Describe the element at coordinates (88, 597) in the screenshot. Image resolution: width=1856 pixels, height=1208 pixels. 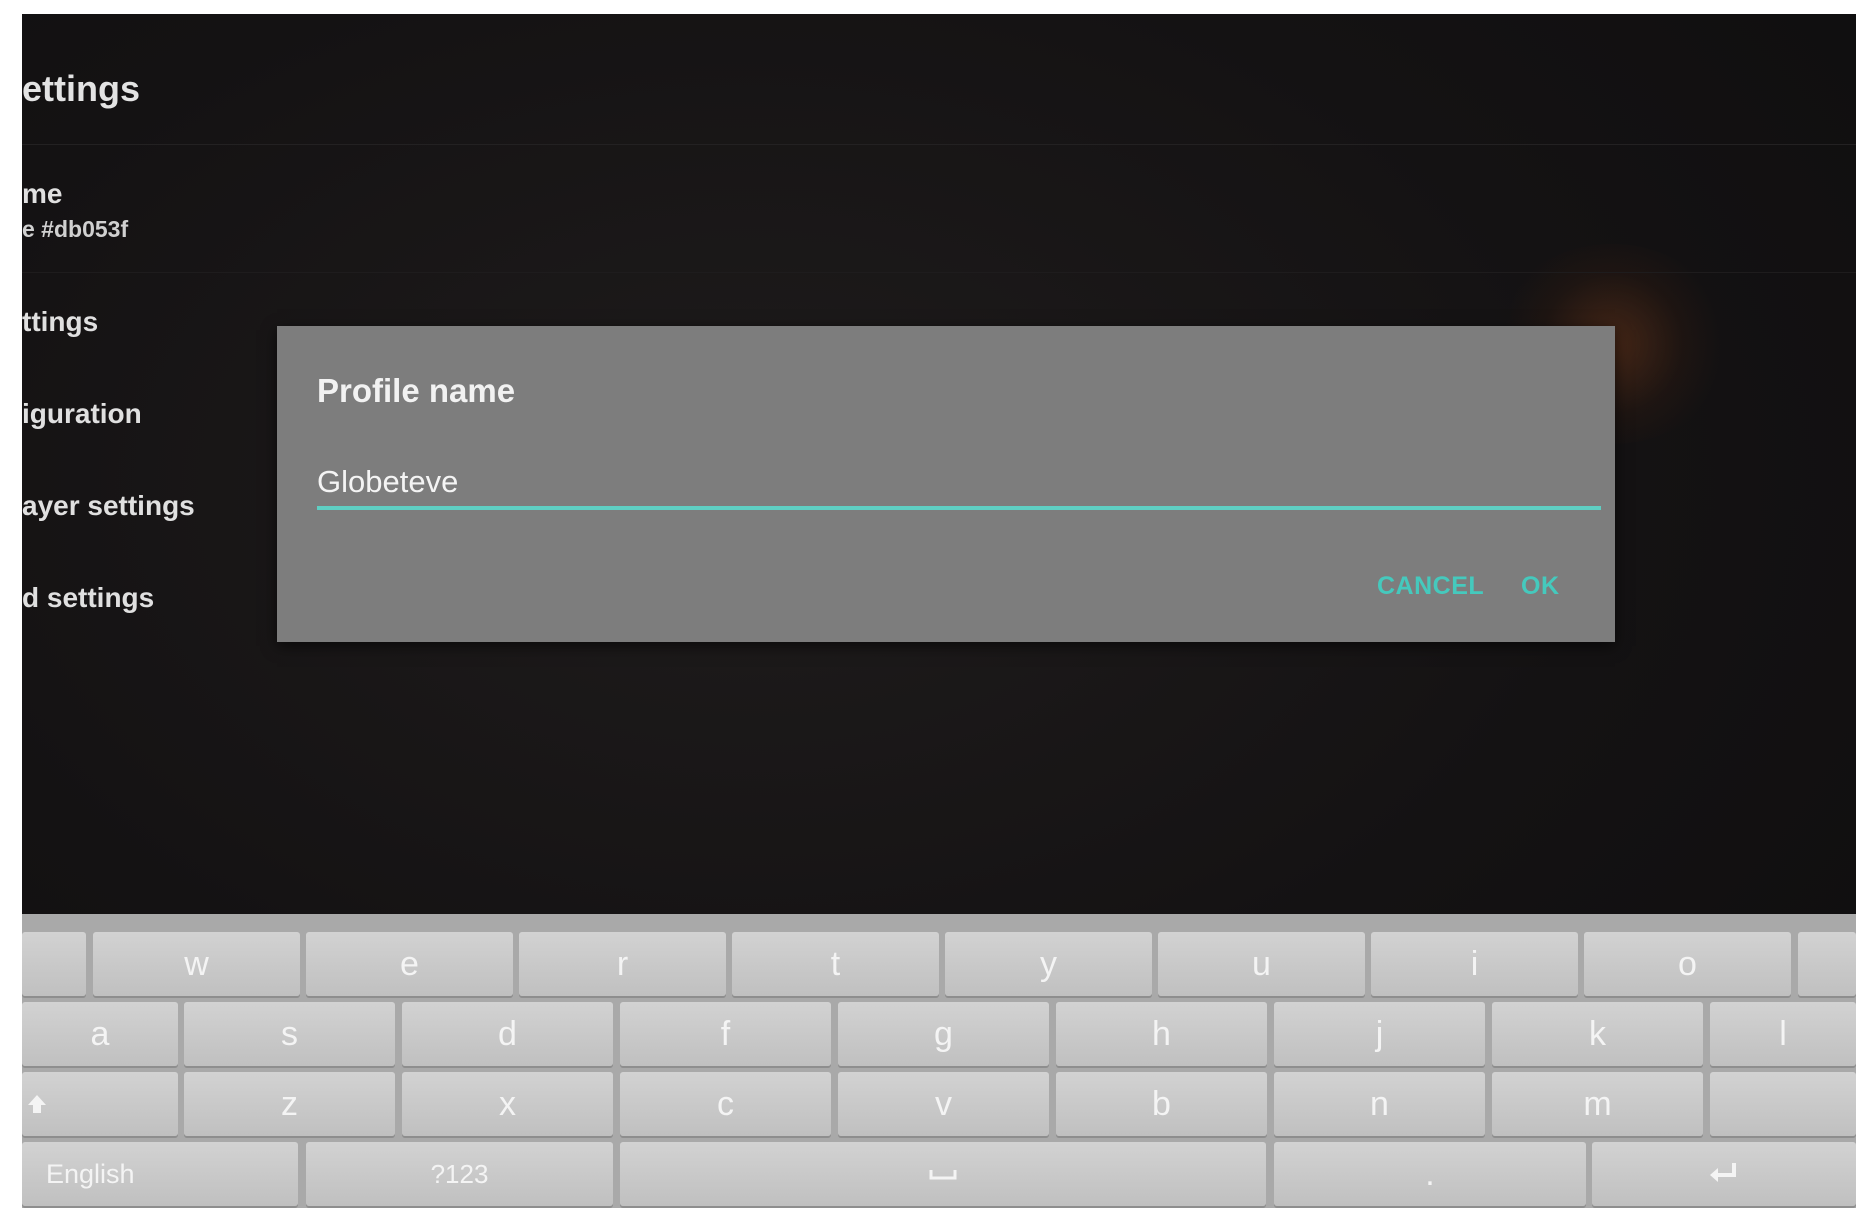
I see `settings-item-label: d settings` at that location.